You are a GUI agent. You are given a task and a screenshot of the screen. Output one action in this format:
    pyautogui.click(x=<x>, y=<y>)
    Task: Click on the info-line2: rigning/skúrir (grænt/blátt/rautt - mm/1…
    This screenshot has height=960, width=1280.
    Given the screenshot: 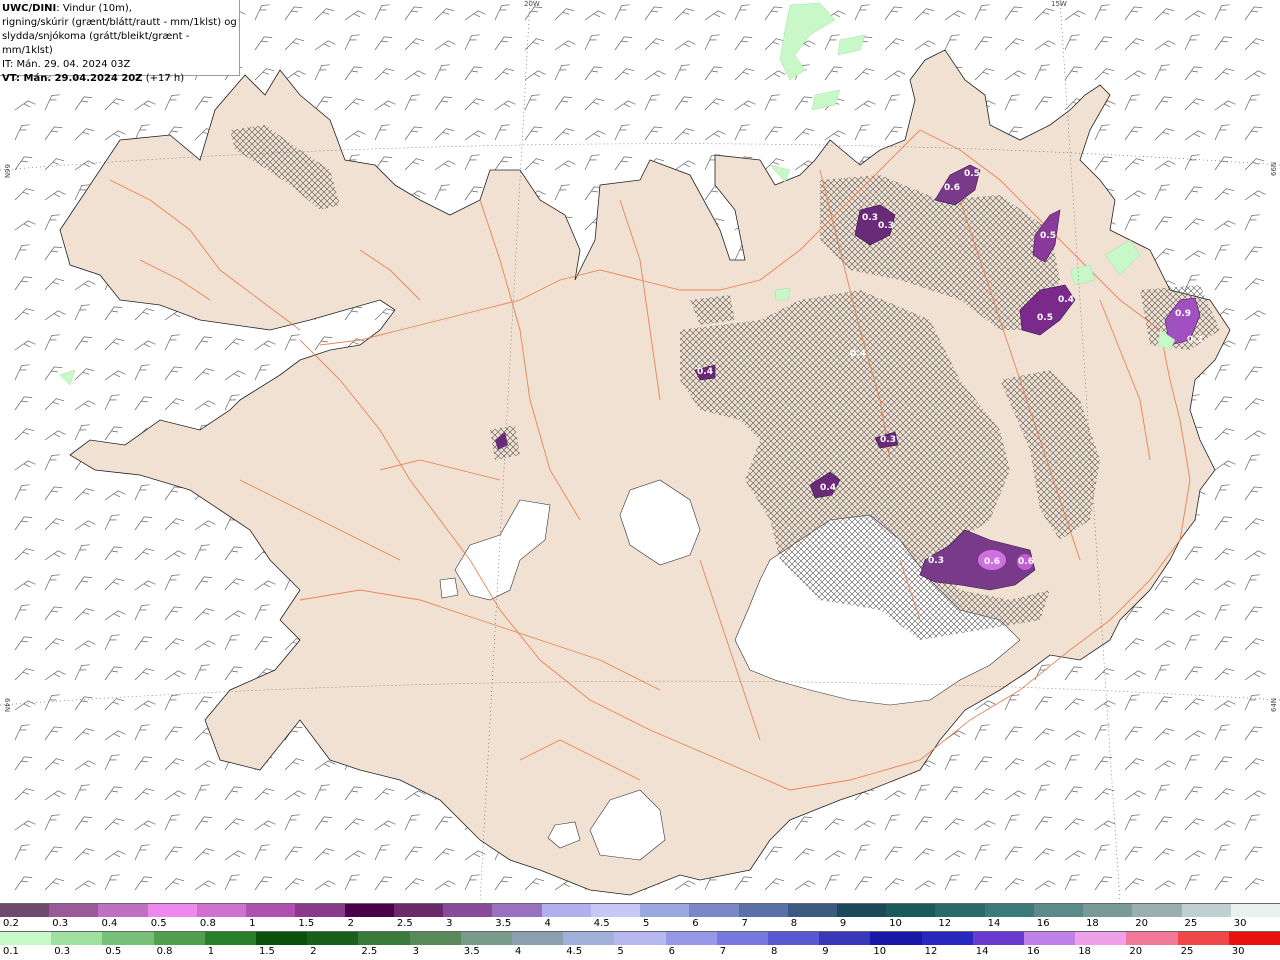 What is the action you would take?
    pyautogui.click(x=119, y=22)
    